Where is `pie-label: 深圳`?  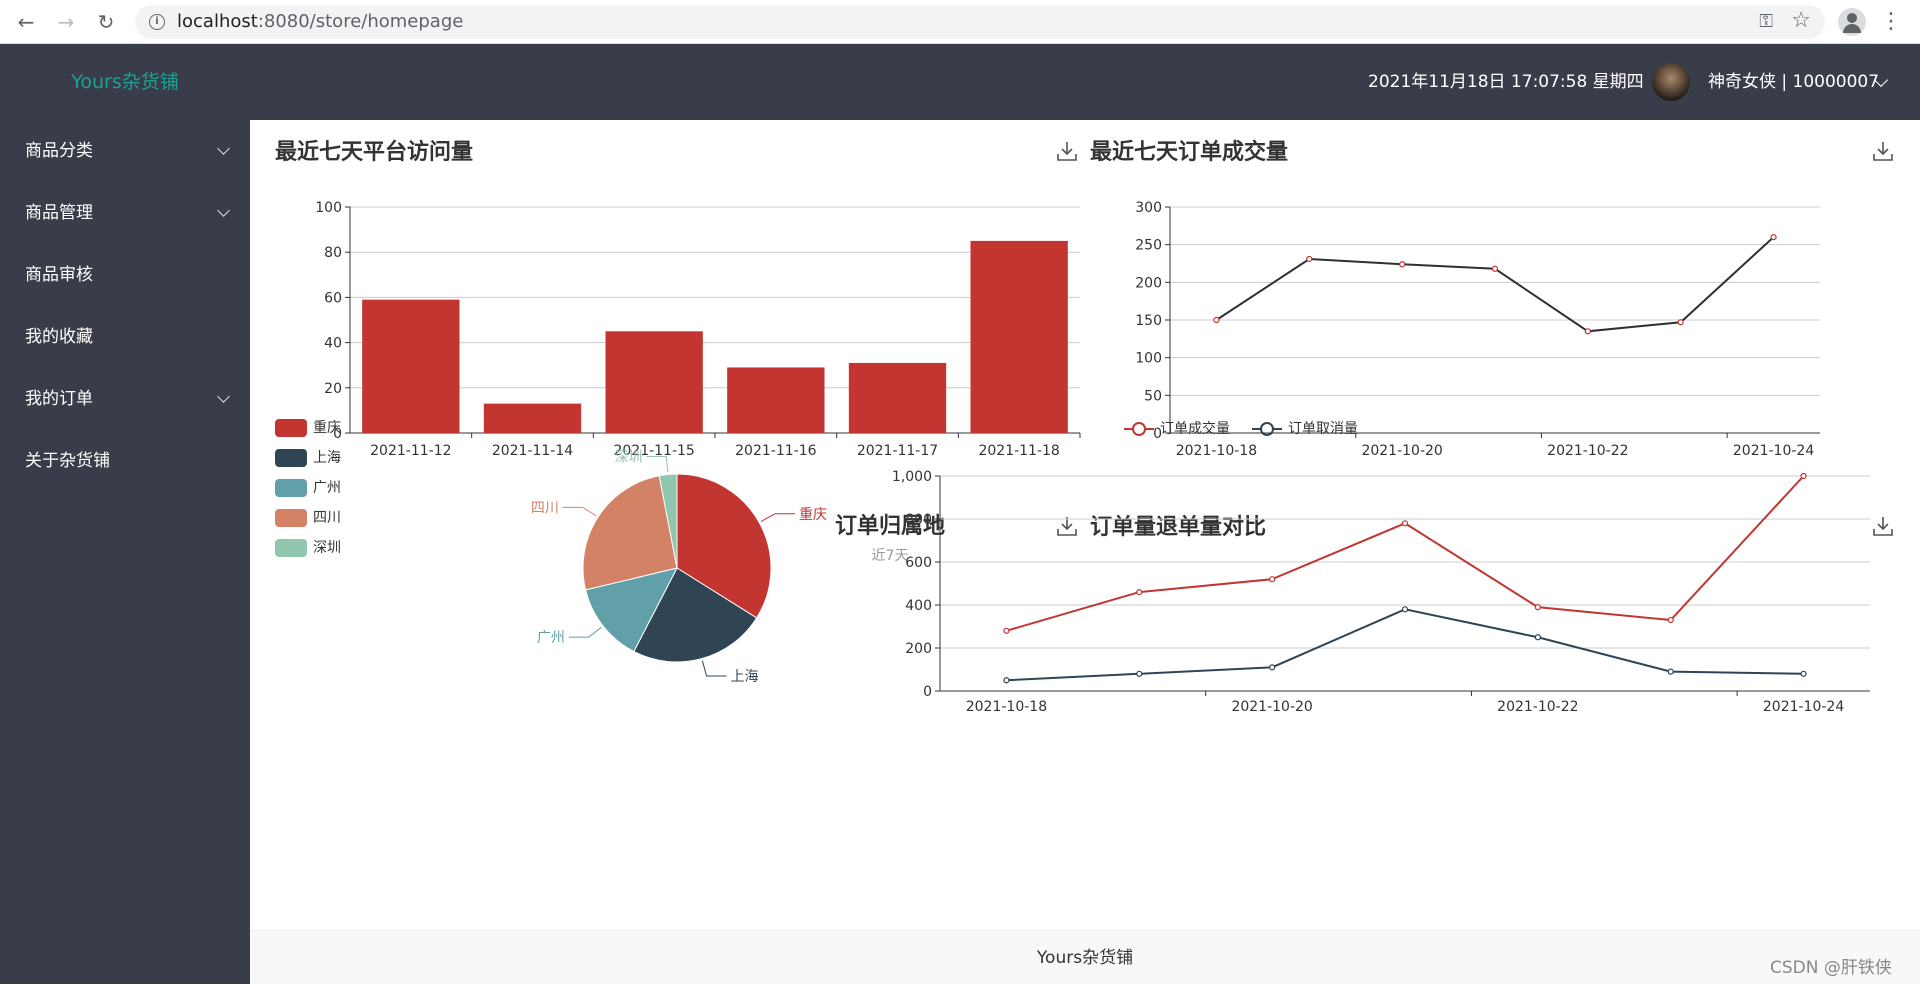
pie-label: 深圳 is located at coordinates (628, 458).